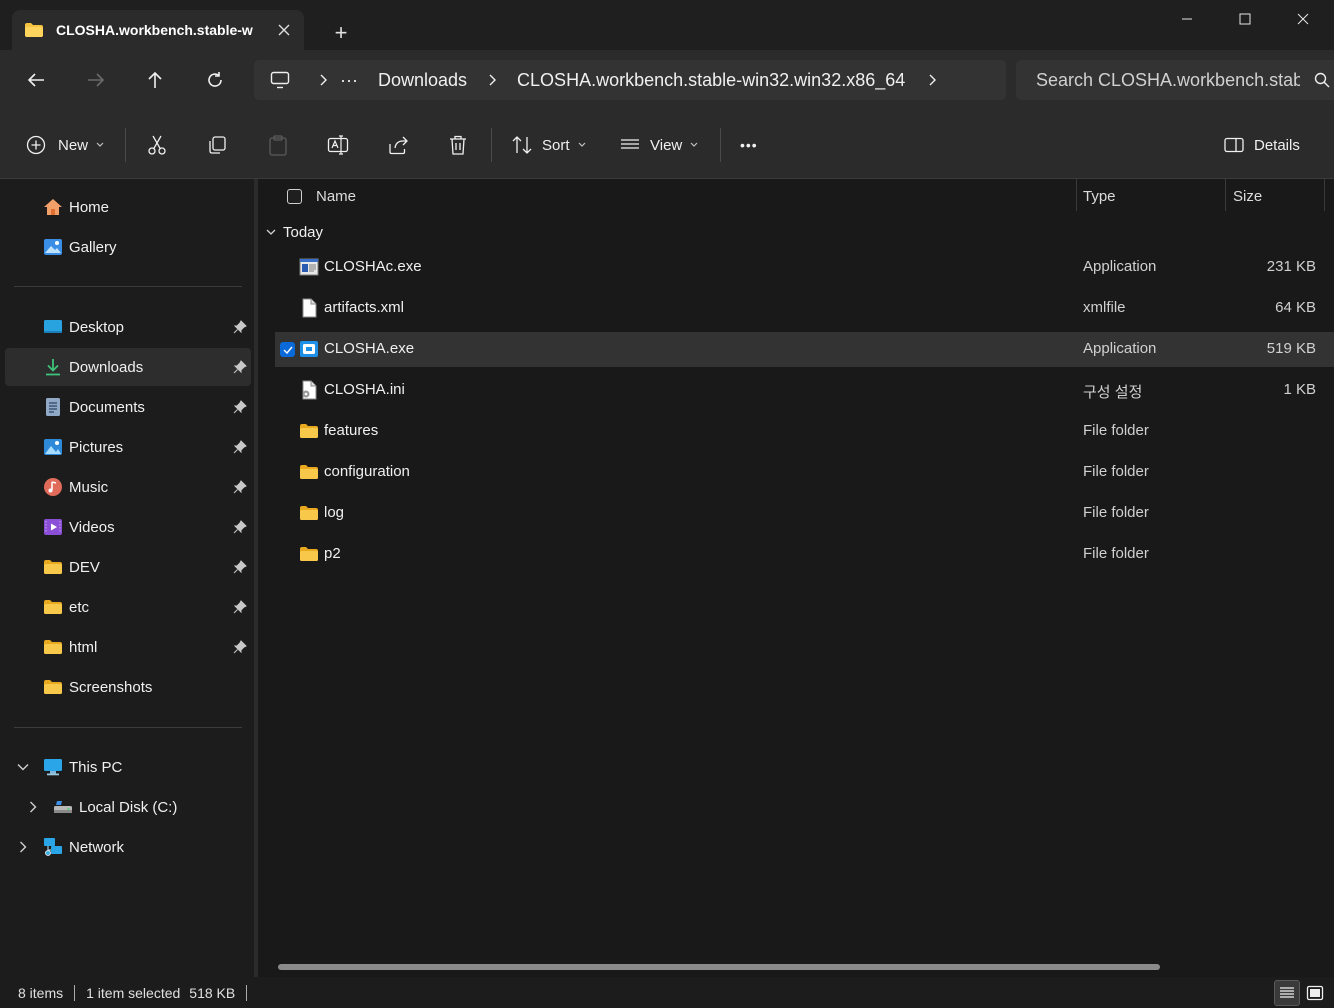 This screenshot has width=1334, height=1008. What do you see at coordinates (128, 647) in the screenshot?
I see `sidebar-item-html: html` at bounding box center [128, 647].